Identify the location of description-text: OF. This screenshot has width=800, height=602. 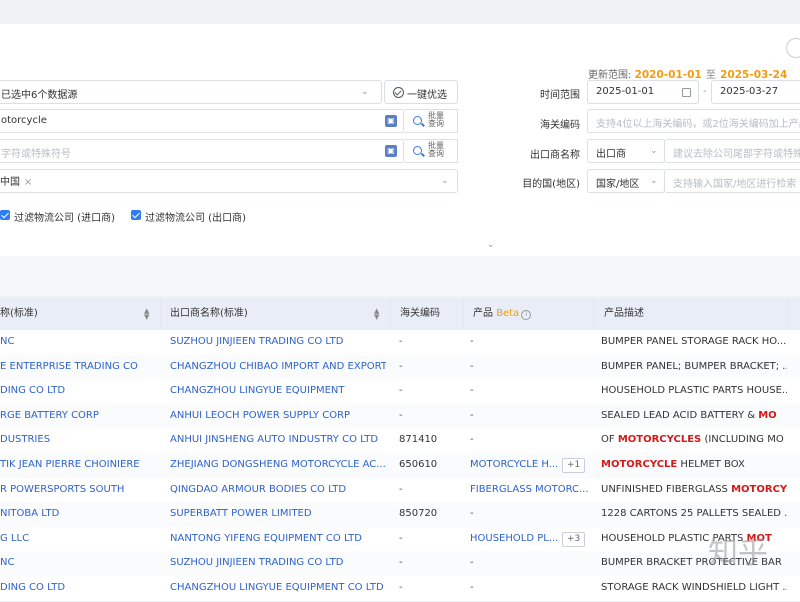
(609, 440).